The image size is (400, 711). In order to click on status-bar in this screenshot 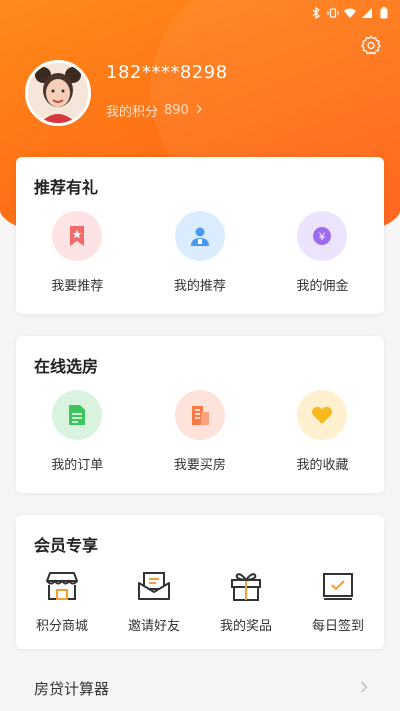, I will do `click(355, 11)`.